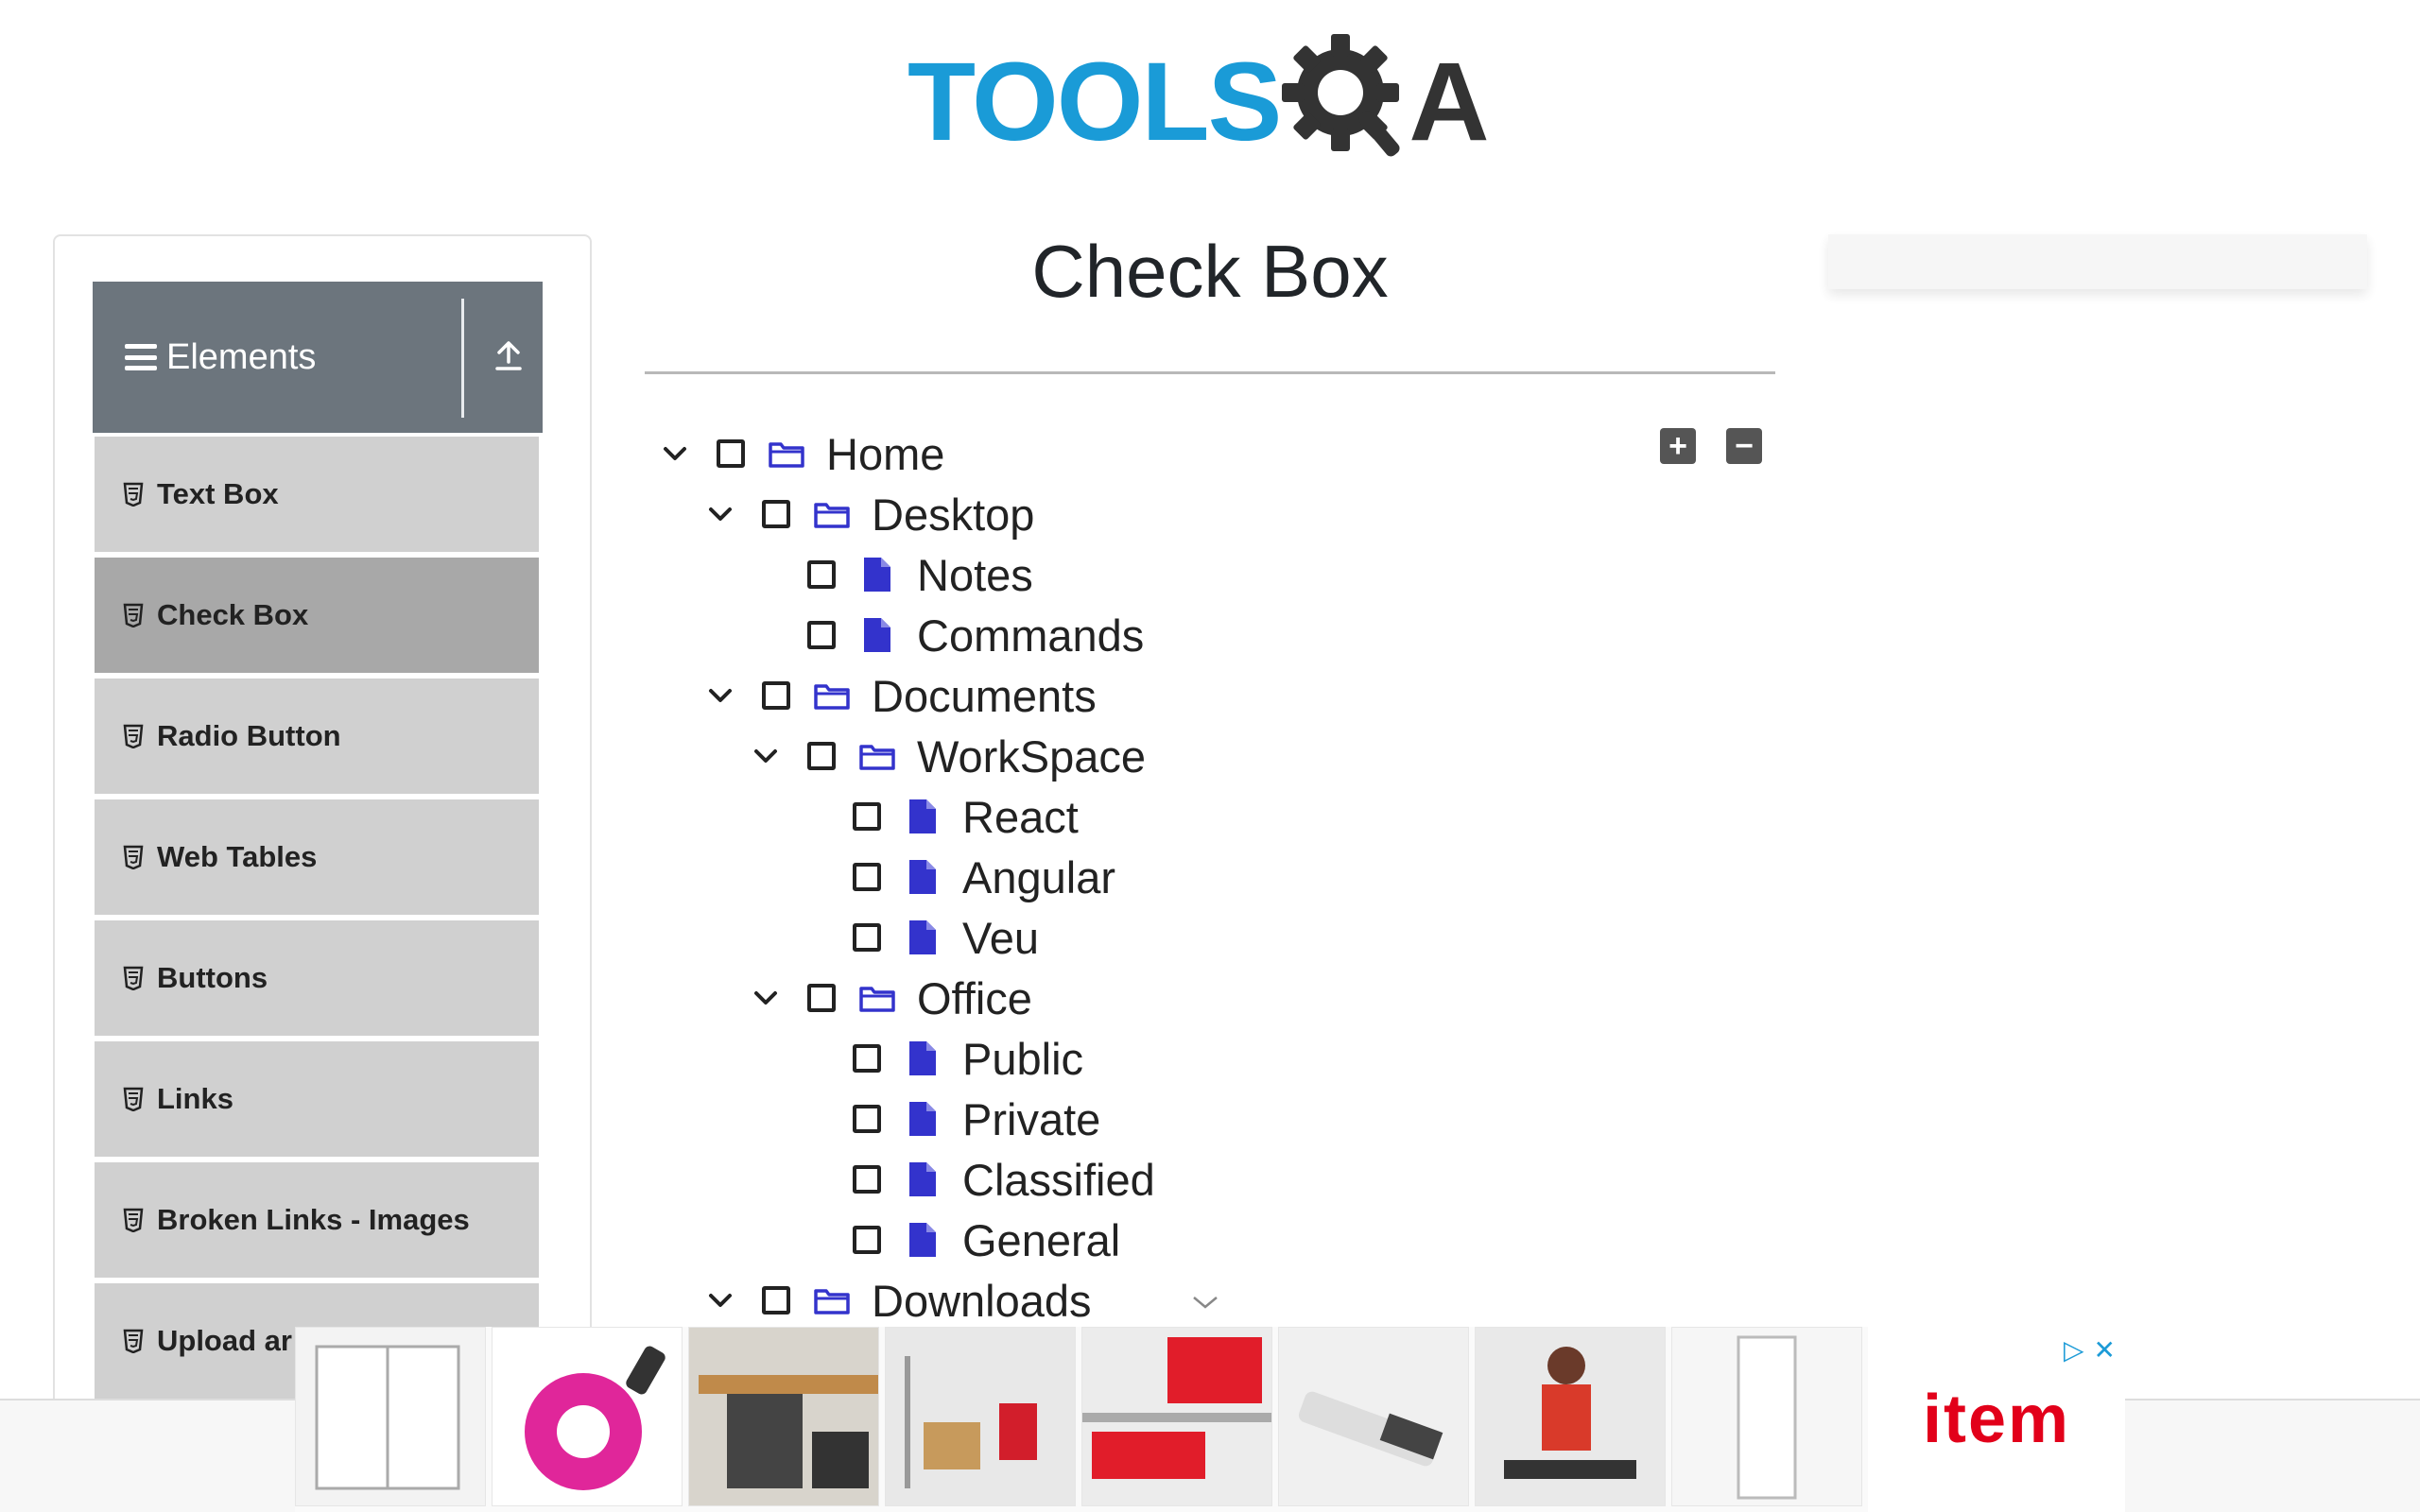 This screenshot has height=1512, width=2420. What do you see at coordinates (975, 575) in the screenshot?
I see `tree-node-label: Notes` at bounding box center [975, 575].